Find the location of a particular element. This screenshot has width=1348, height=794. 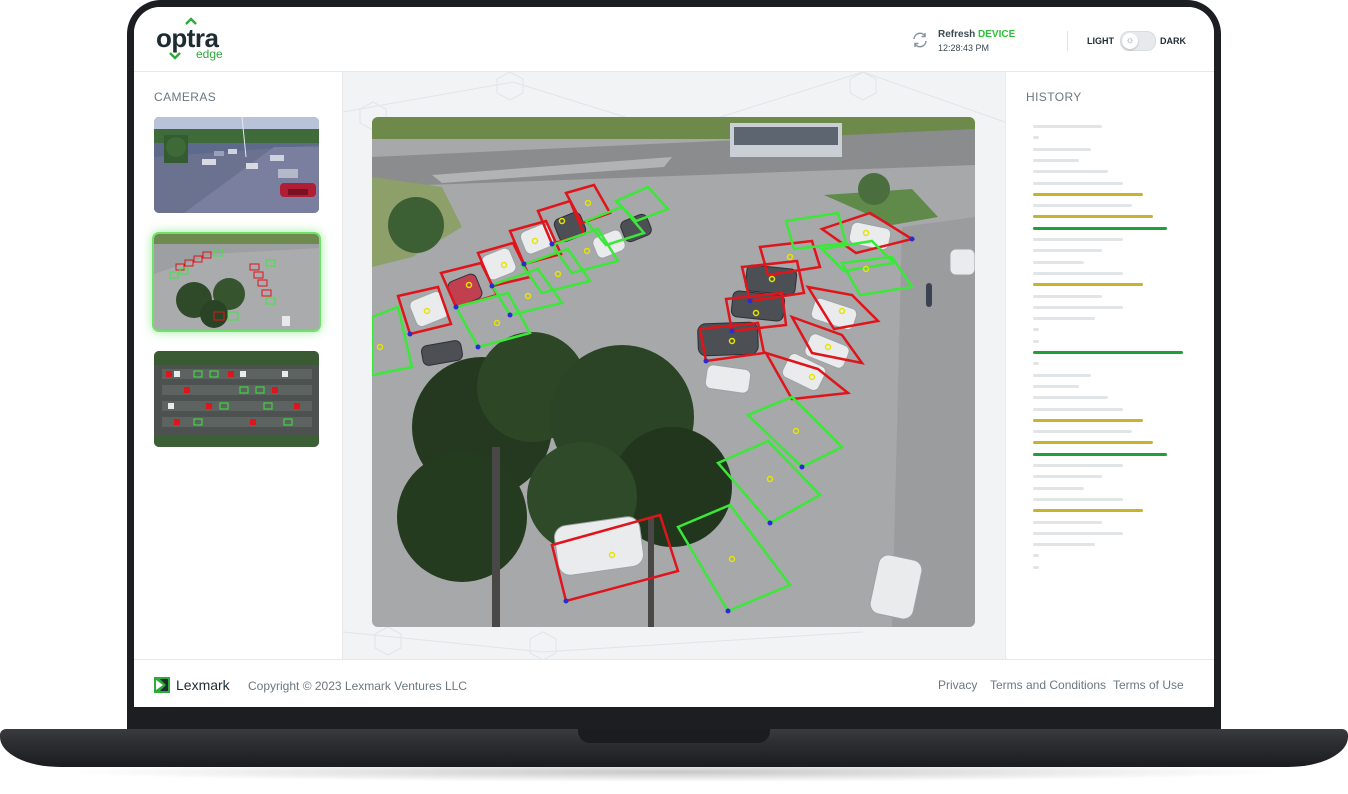

lexmark-logo-icon is located at coordinates (162, 685).